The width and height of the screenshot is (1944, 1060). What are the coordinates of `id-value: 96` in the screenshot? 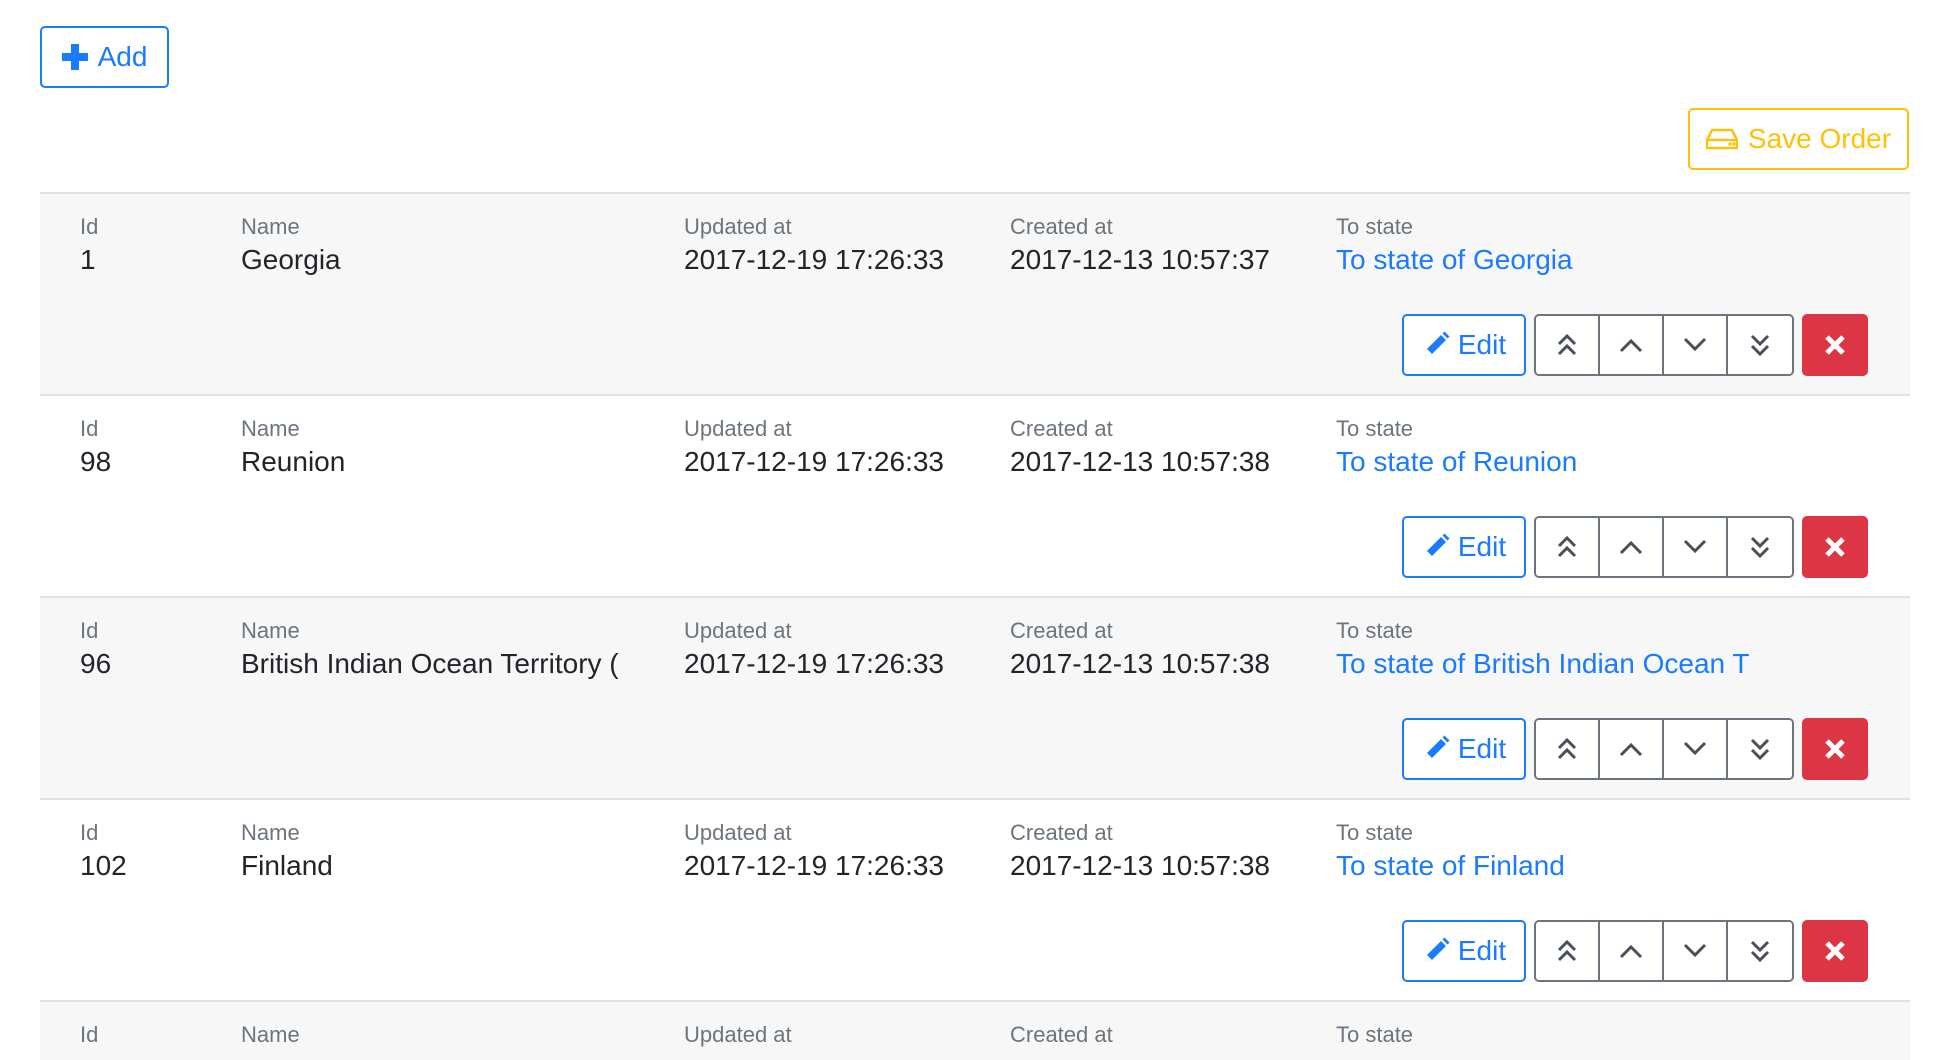 It's located at (96, 663).